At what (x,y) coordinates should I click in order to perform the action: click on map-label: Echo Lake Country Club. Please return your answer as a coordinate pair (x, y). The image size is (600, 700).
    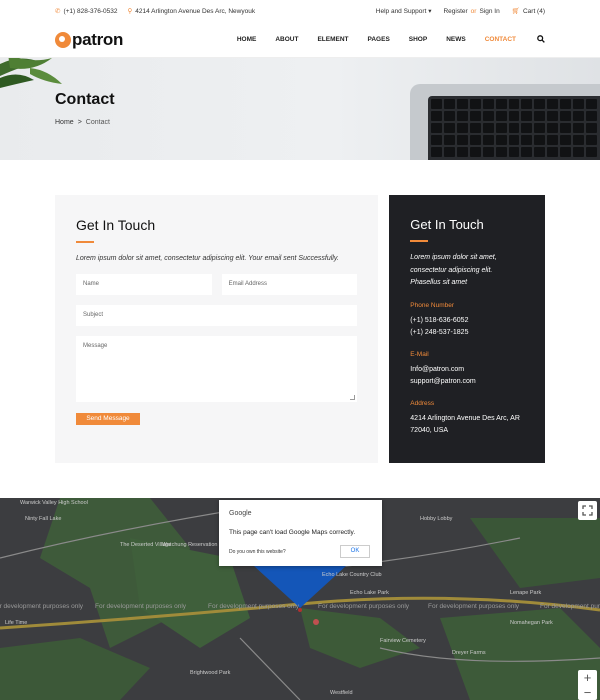
    Looking at the image, I should click on (352, 575).